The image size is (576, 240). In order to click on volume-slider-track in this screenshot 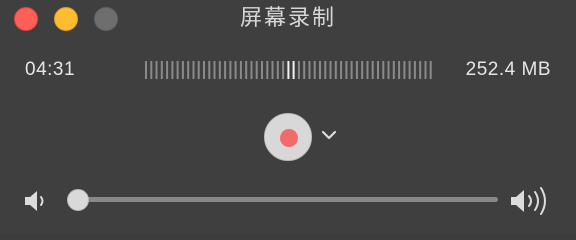, I will do `click(287, 199)`.